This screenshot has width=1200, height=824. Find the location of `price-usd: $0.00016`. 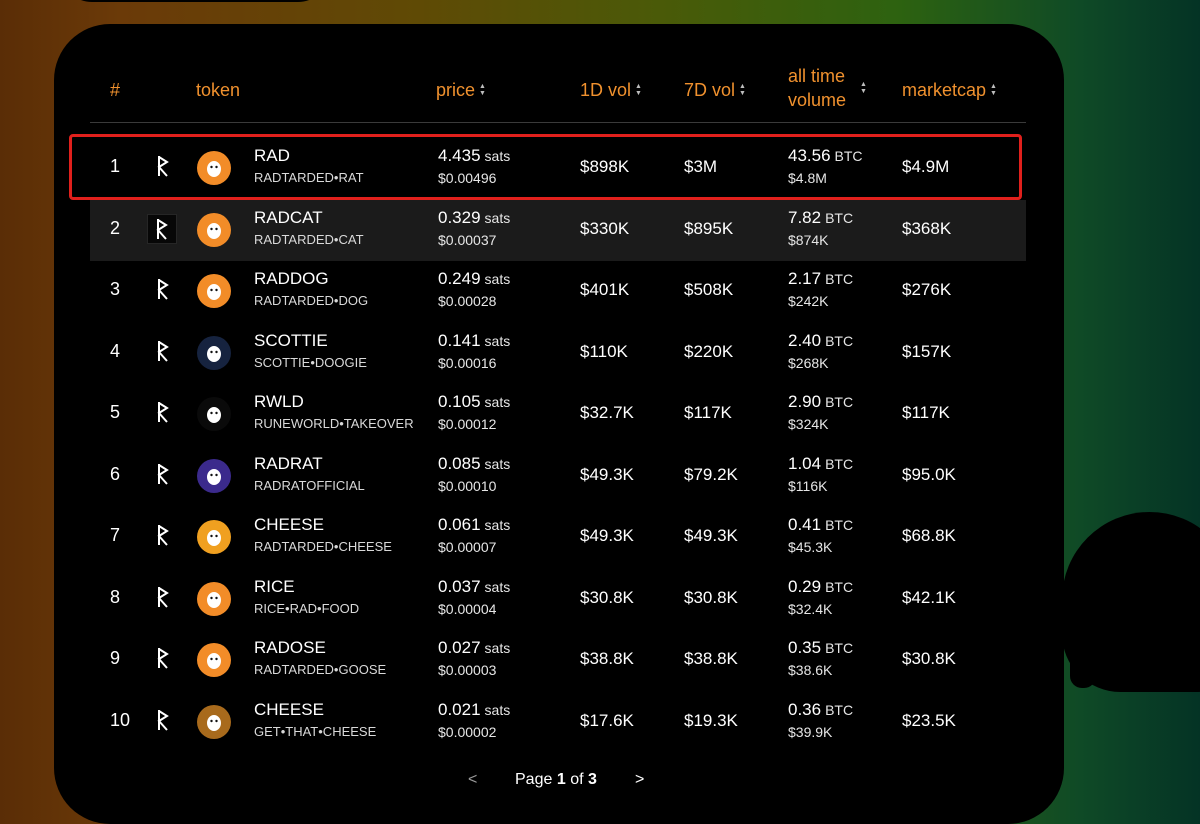

price-usd: $0.00016 is located at coordinates (467, 363).